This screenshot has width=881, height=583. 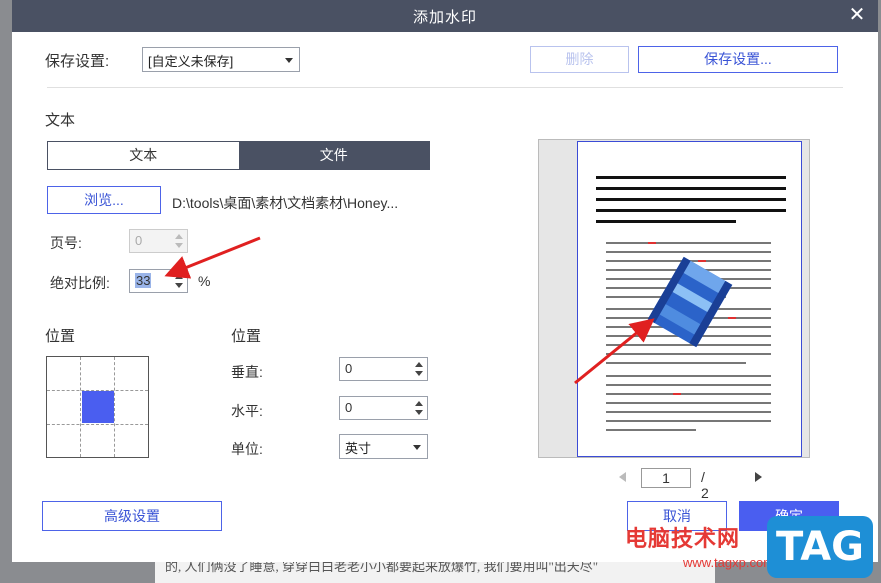 What do you see at coordinates (158, 241) in the screenshot?
I see `page-number-stepper: 0` at bounding box center [158, 241].